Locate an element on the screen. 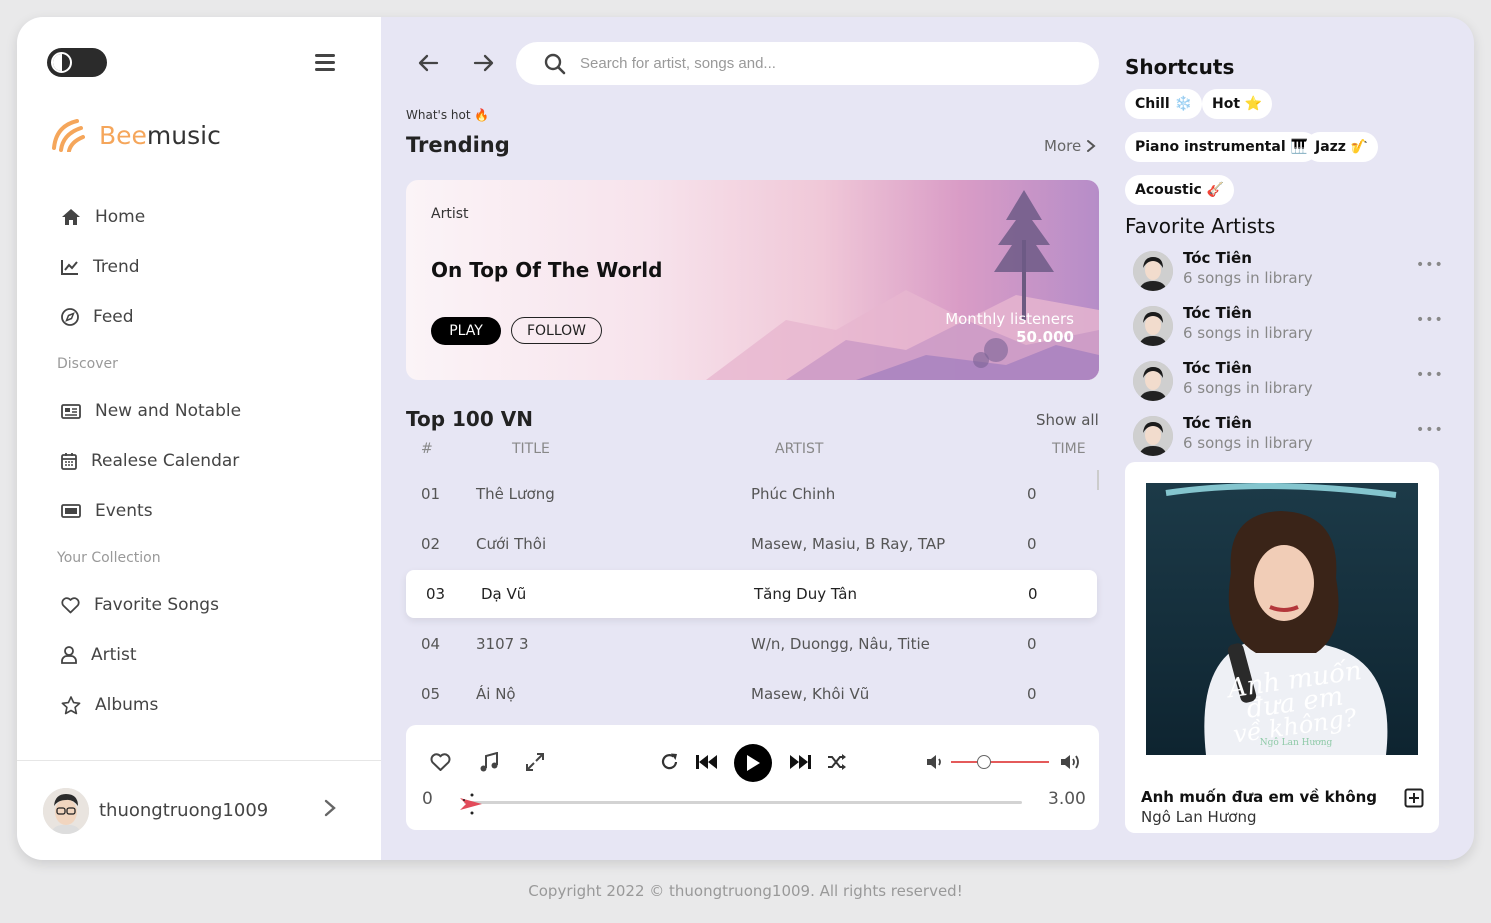 This screenshot has height=923, width=1491. row-num: 02 is located at coordinates (431, 544).